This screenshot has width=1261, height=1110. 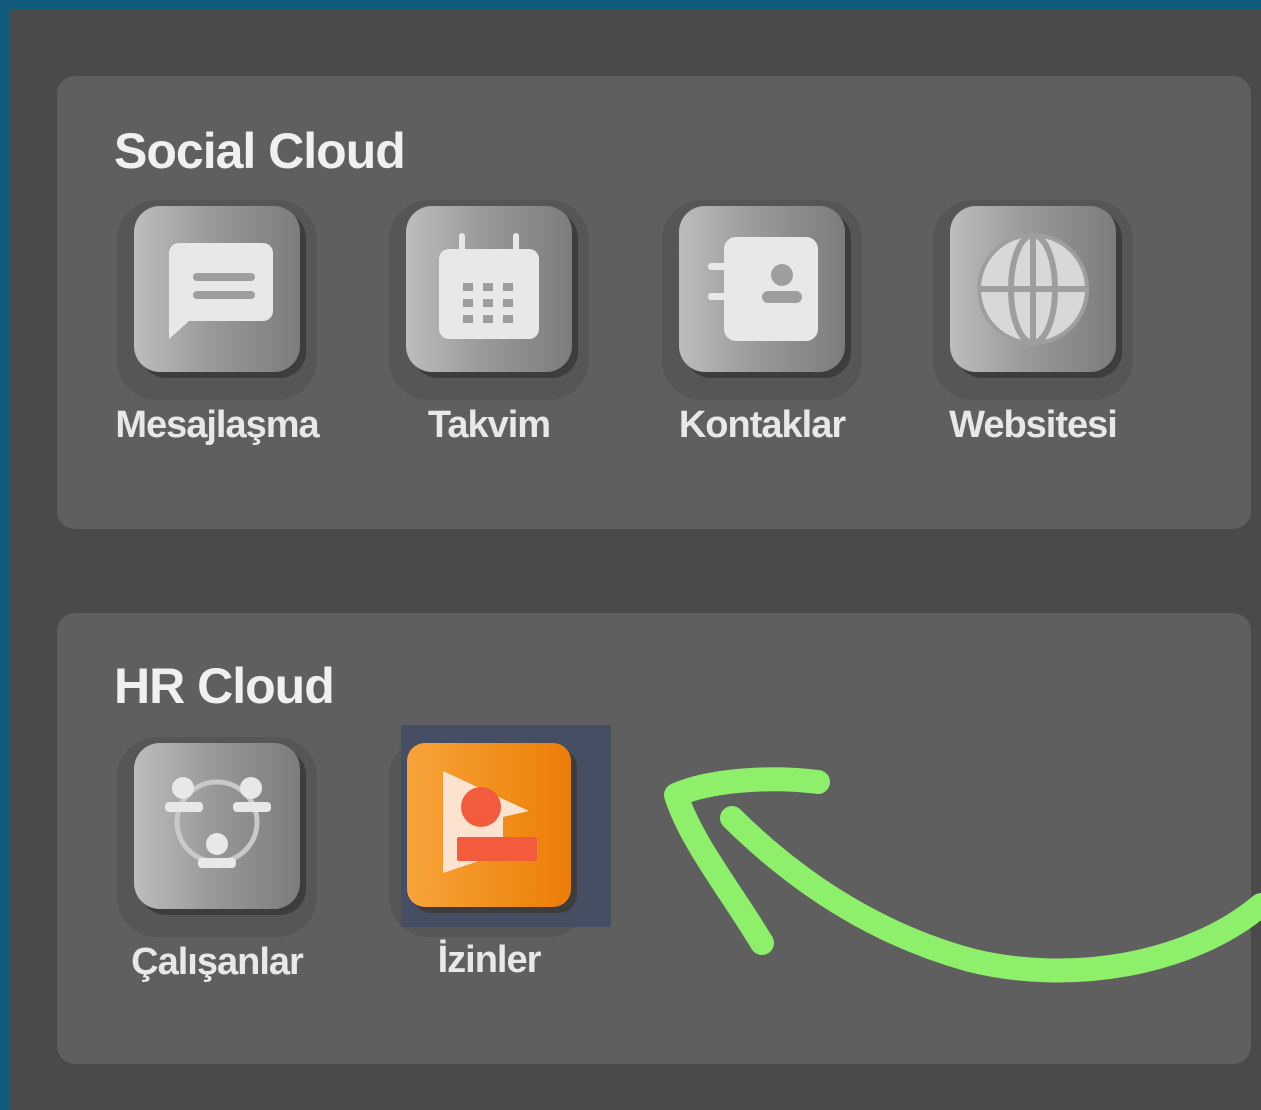 What do you see at coordinates (1033, 425) in the screenshot?
I see `app-label: Websitesi` at bounding box center [1033, 425].